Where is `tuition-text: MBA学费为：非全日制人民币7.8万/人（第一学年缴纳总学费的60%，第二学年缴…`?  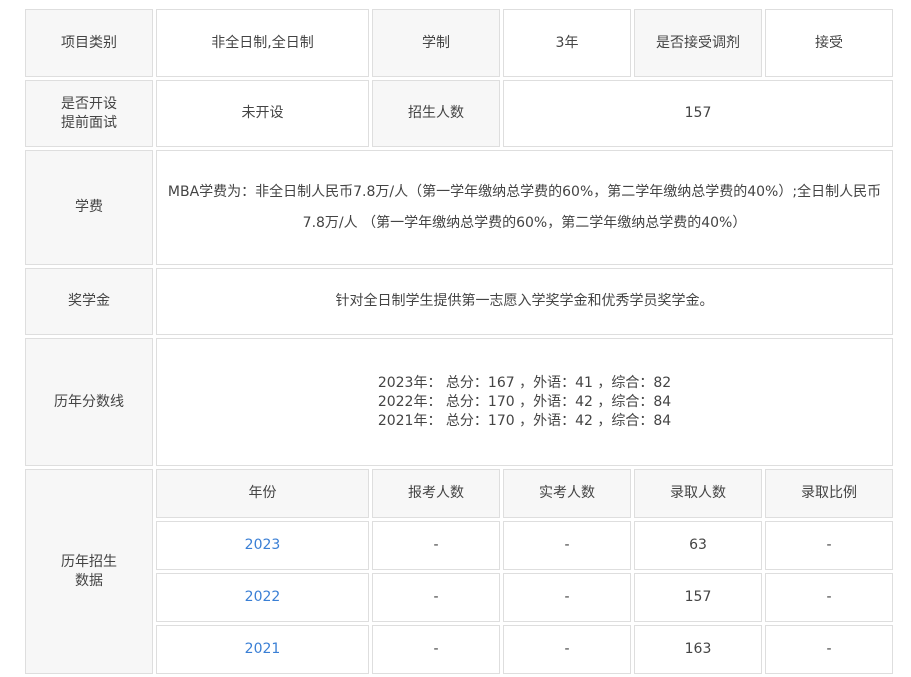
tuition-text: MBA学费为：非全日制人民币7.8万/人（第一学年缴纳总学费的60%，第二学年缴… is located at coordinates (524, 207).